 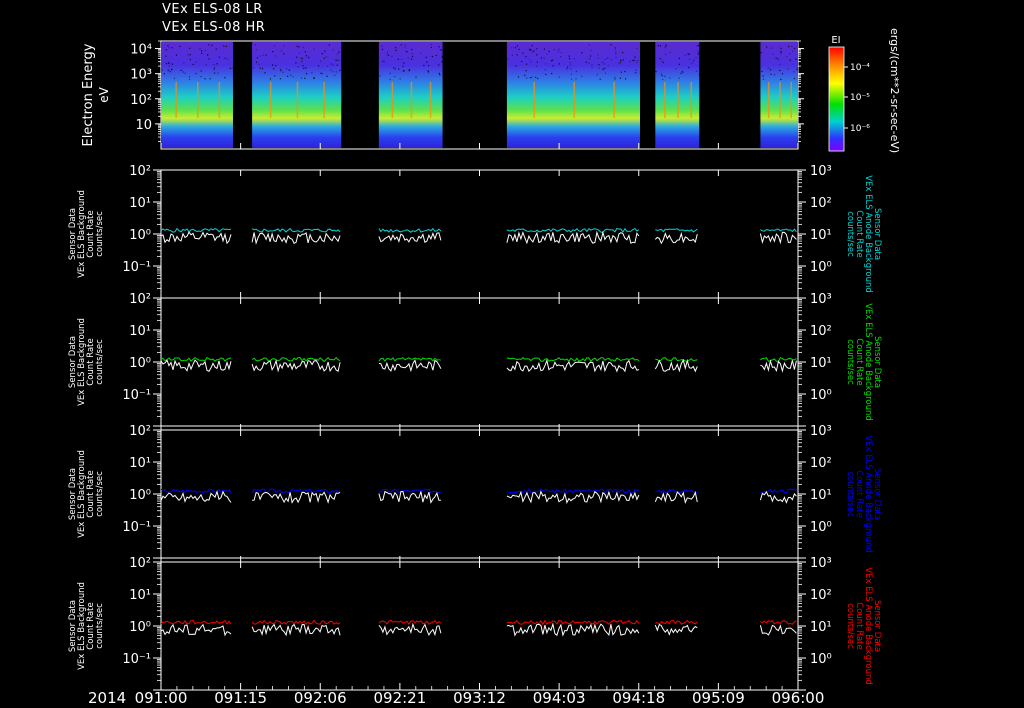 I want to click on panel-right-tick-label: 10³, so click(x=821, y=299).